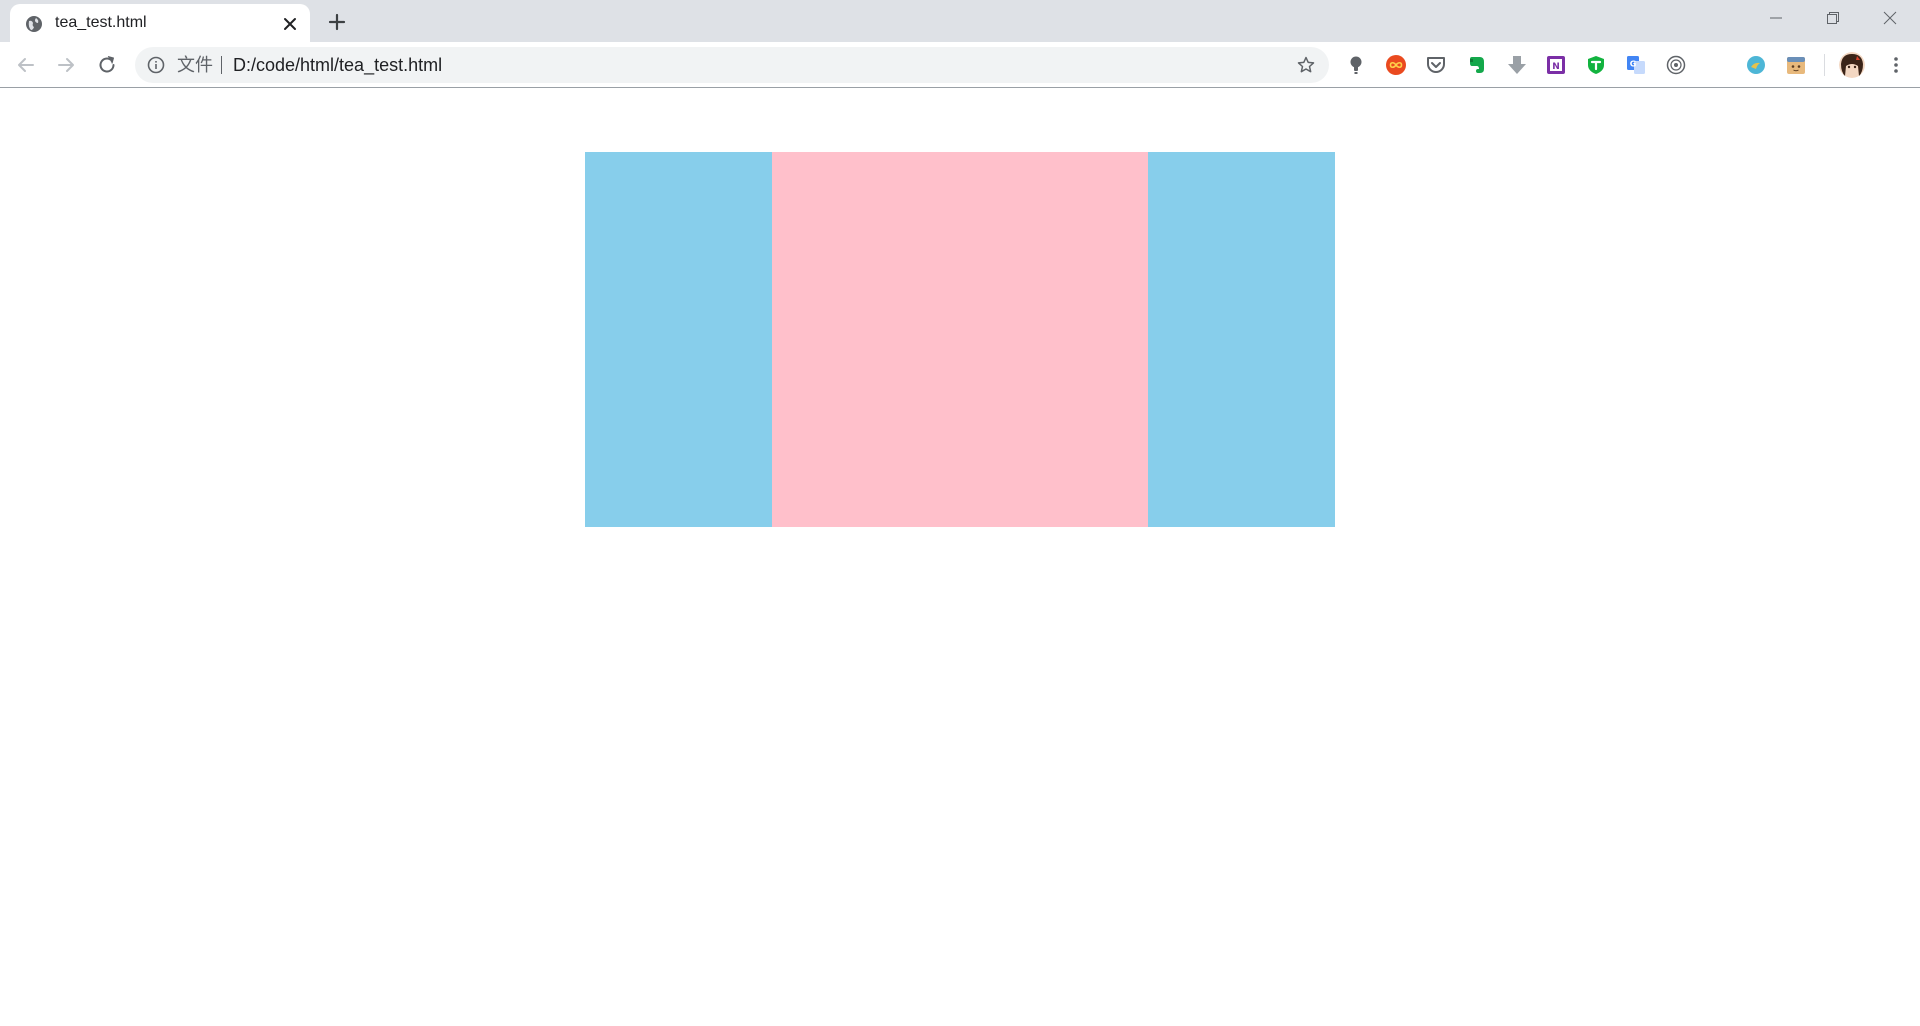 This screenshot has height=1026, width=1920. I want to click on evernote-icon, so click(1477, 65).